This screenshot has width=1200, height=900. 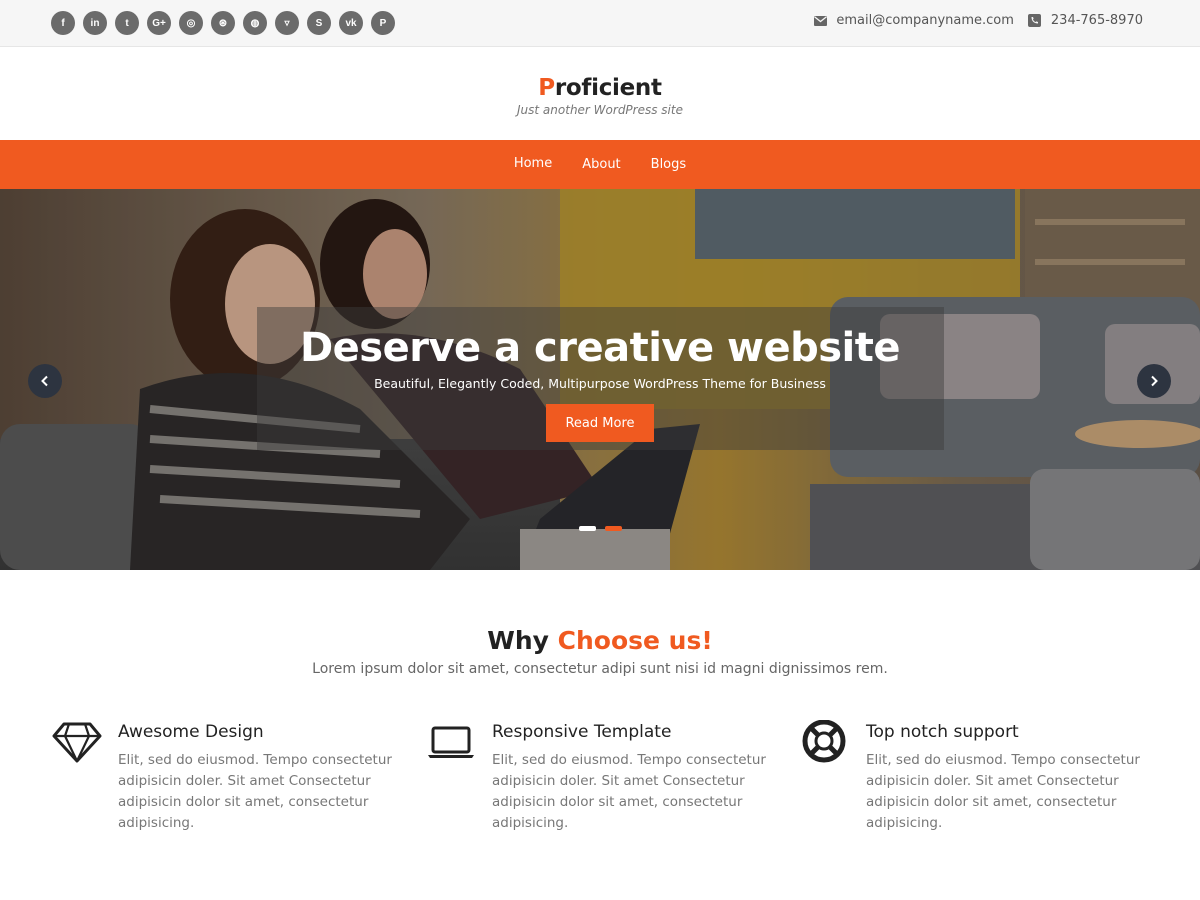 What do you see at coordinates (287, 23) in the screenshot?
I see `foursquare-icon: ▿` at bounding box center [287, 23].